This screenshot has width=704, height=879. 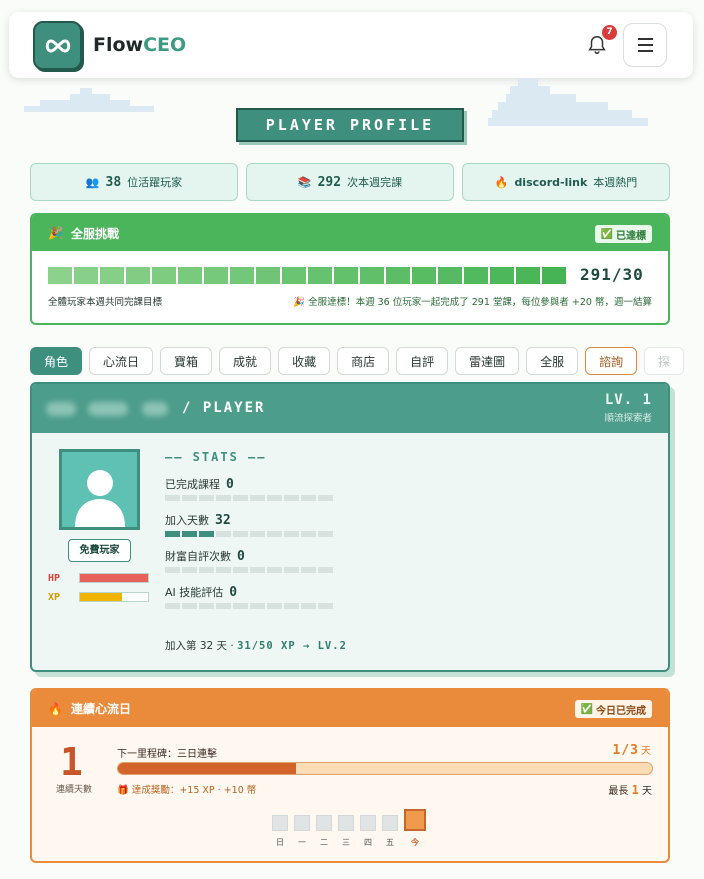 What do you see at coordinates (307, 275) in the screenshot?
I see `challenge-progress-bar` at bounding box center [307, 275].